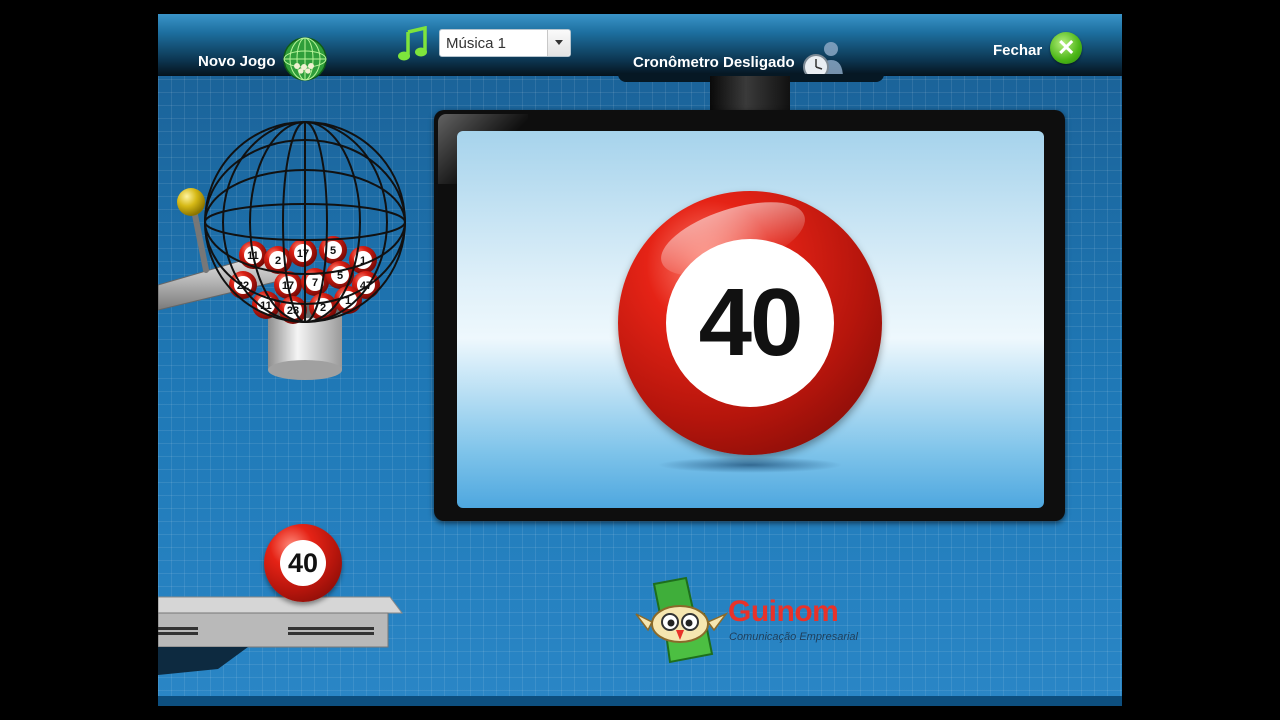 The height and width of the screenshot is (720, 1280). I want to click on music-note-icon, so click(413, 46).